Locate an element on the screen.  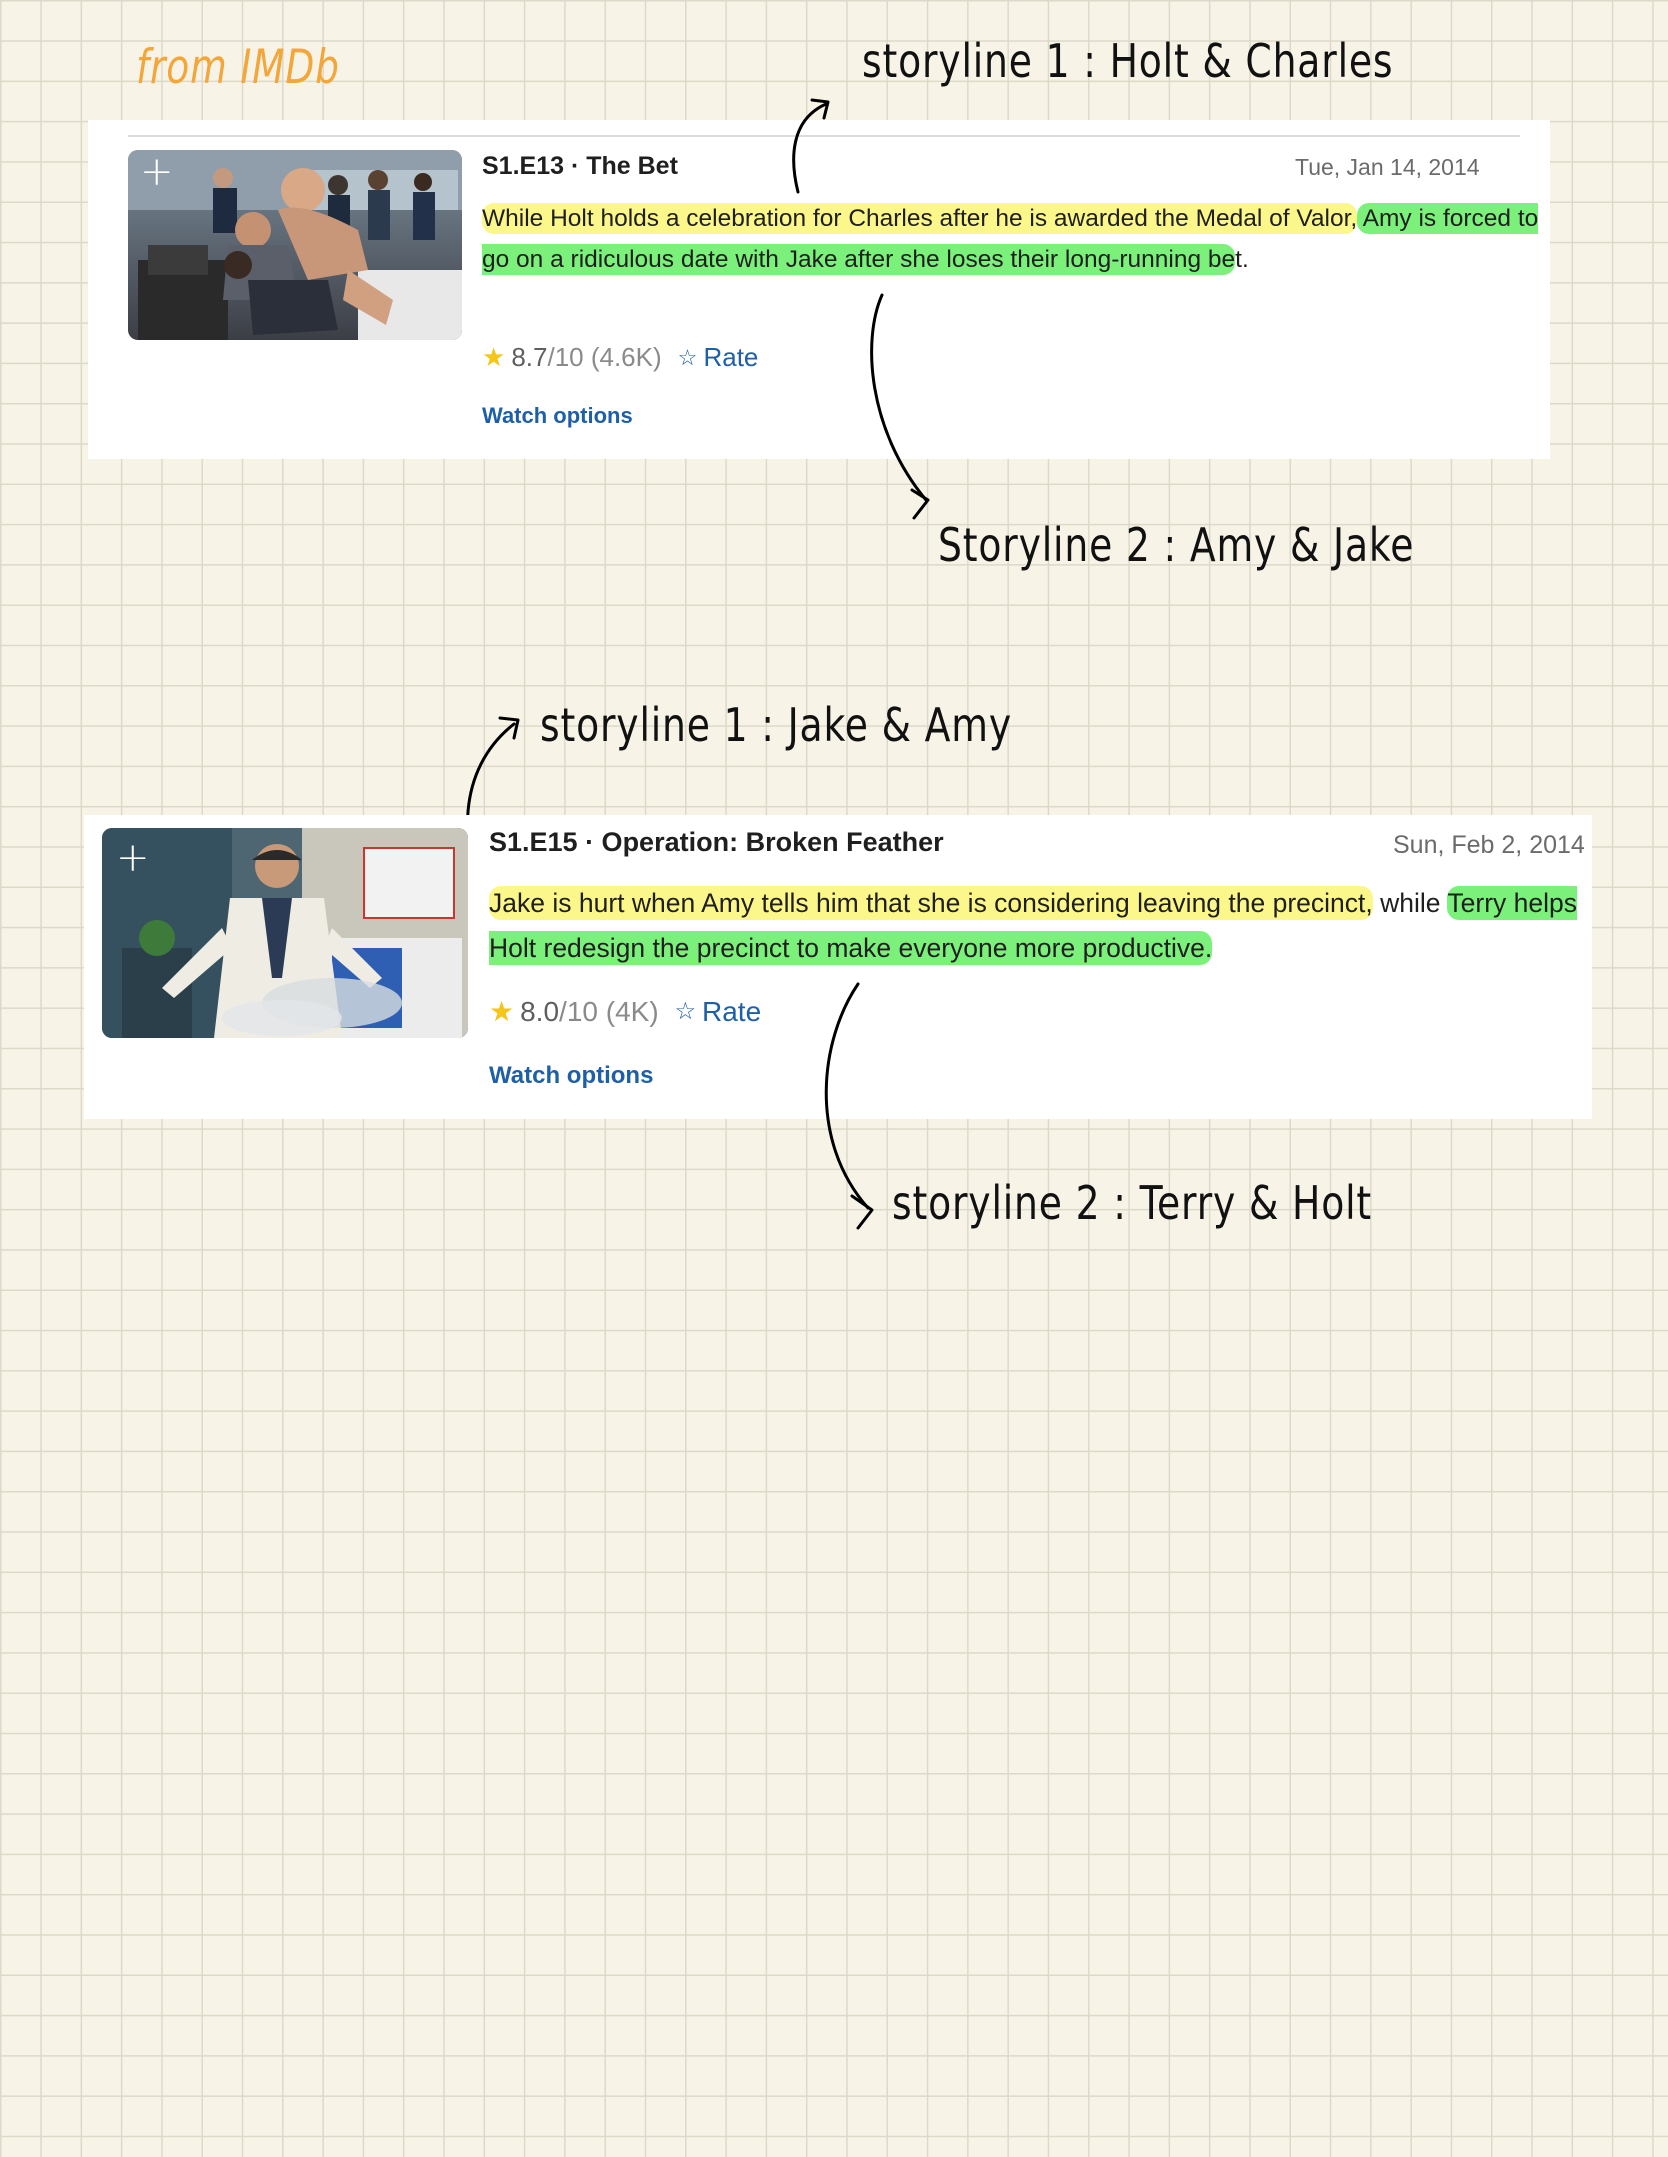
episode-air-date: Sun, Feb 2, 2014 is located at coordinates (1489, 845).